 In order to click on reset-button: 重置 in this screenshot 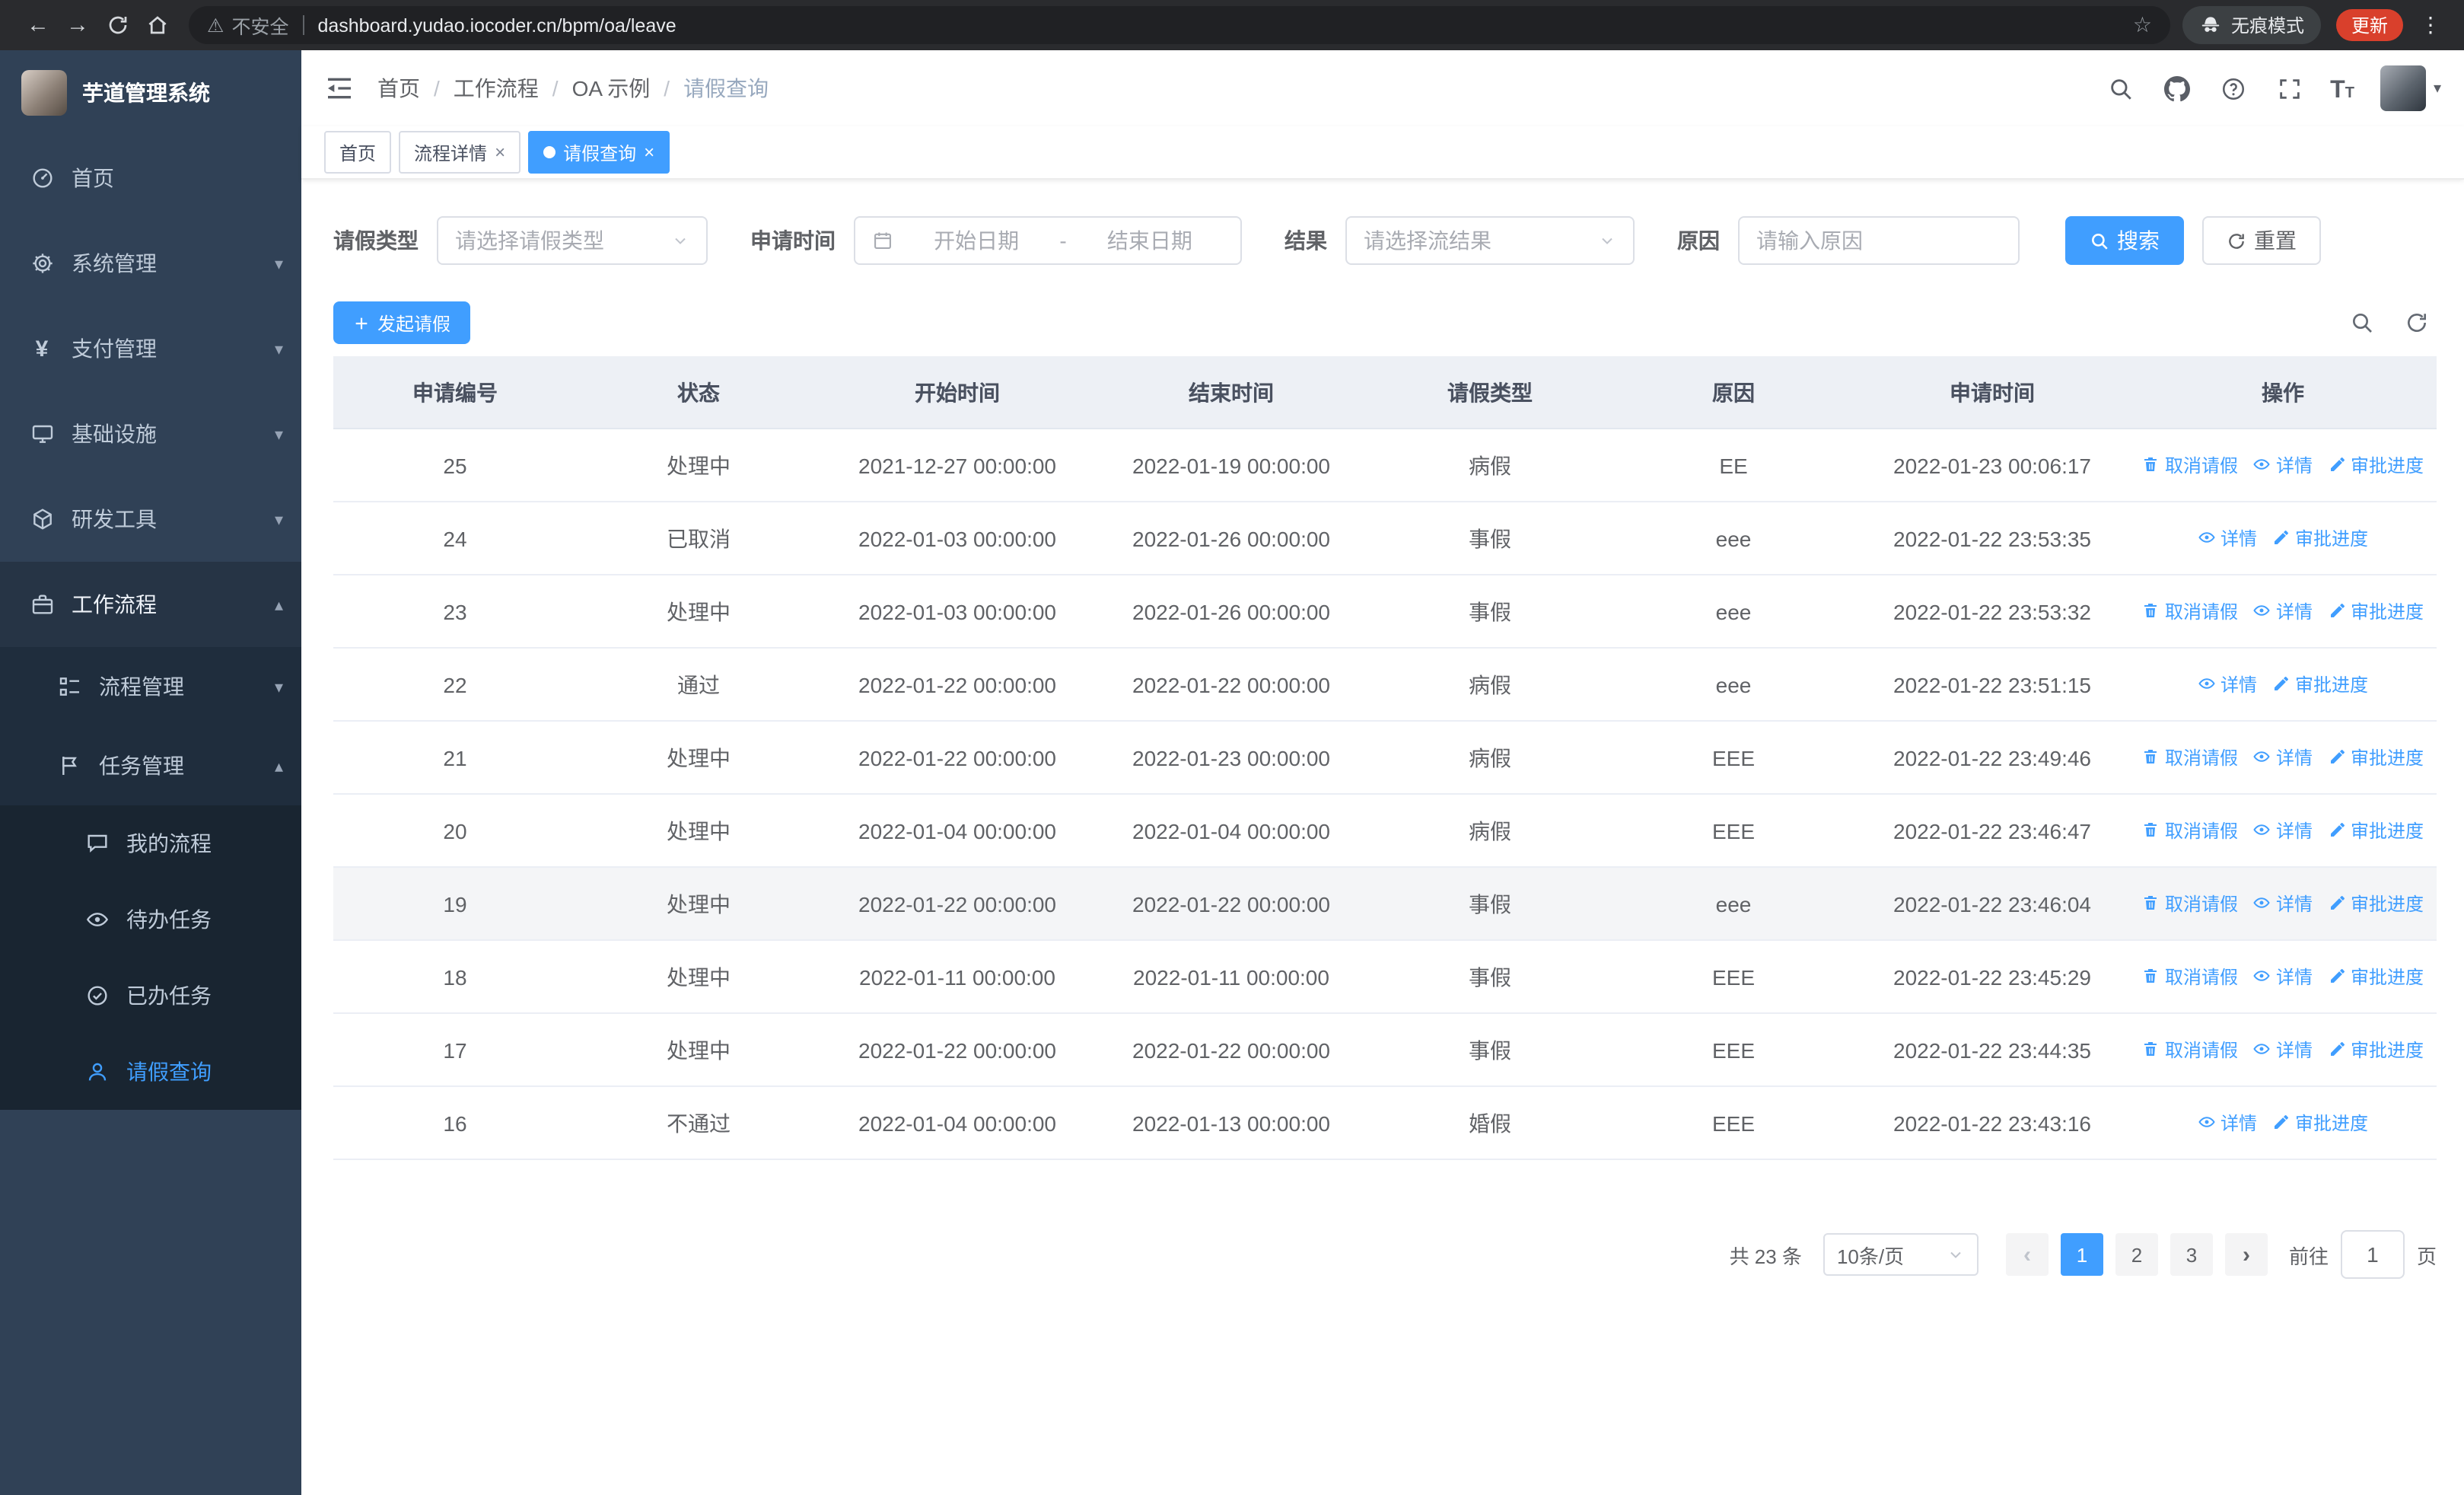, I will do `click(2261, 240)`.